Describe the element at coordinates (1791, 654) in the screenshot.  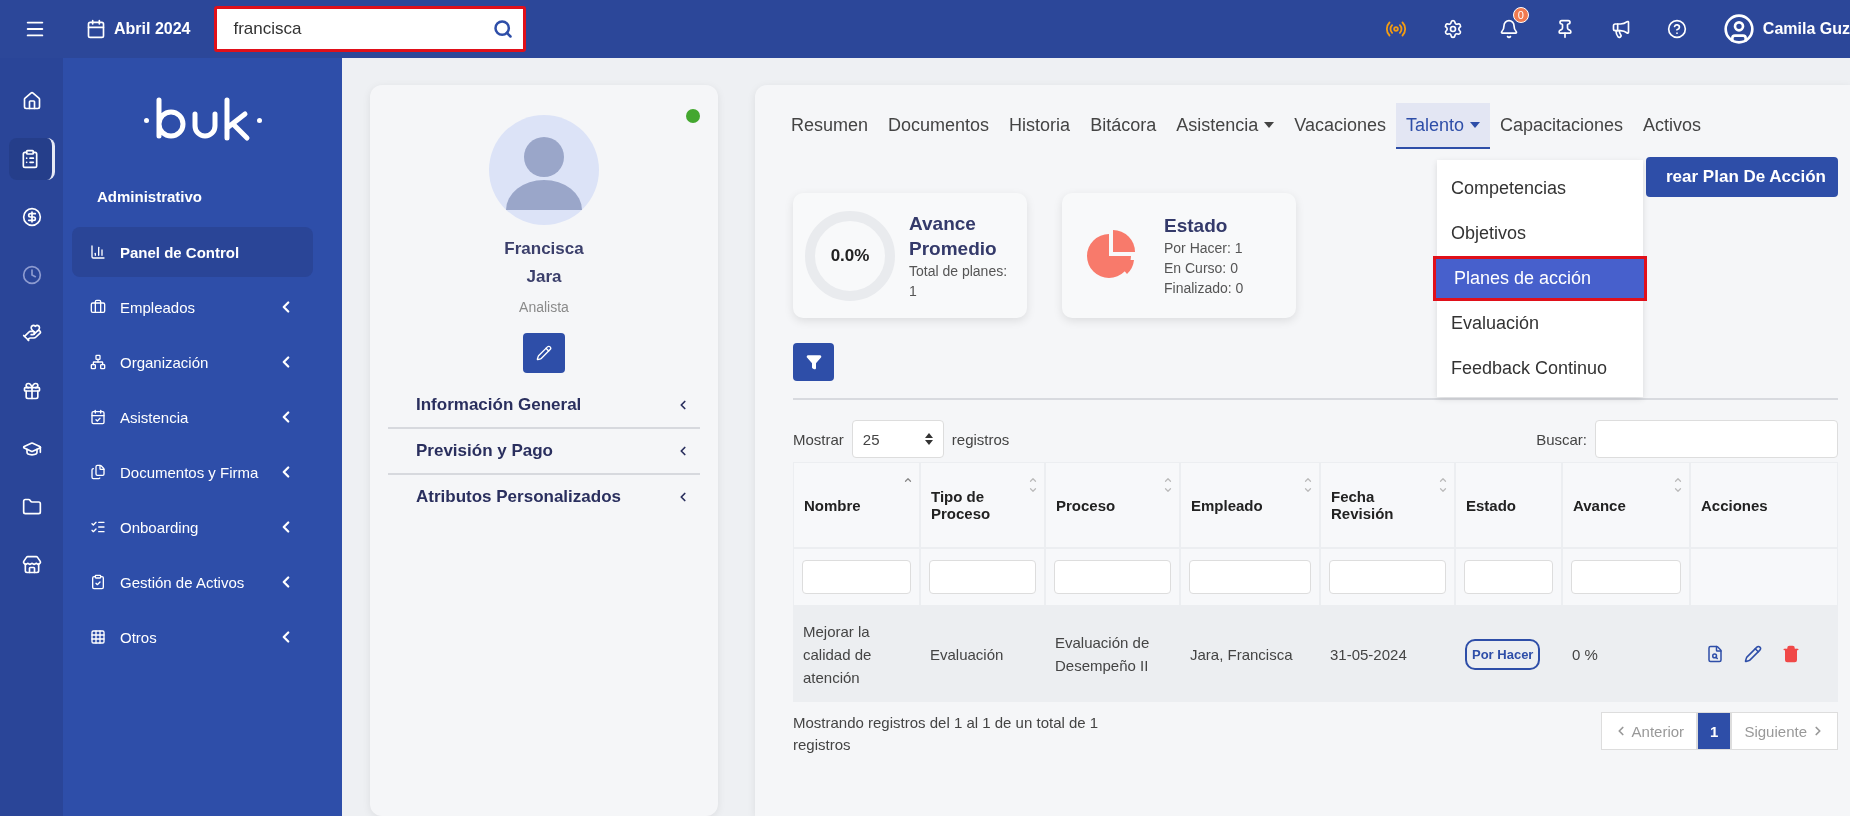
I see `trash-icon` at that location.